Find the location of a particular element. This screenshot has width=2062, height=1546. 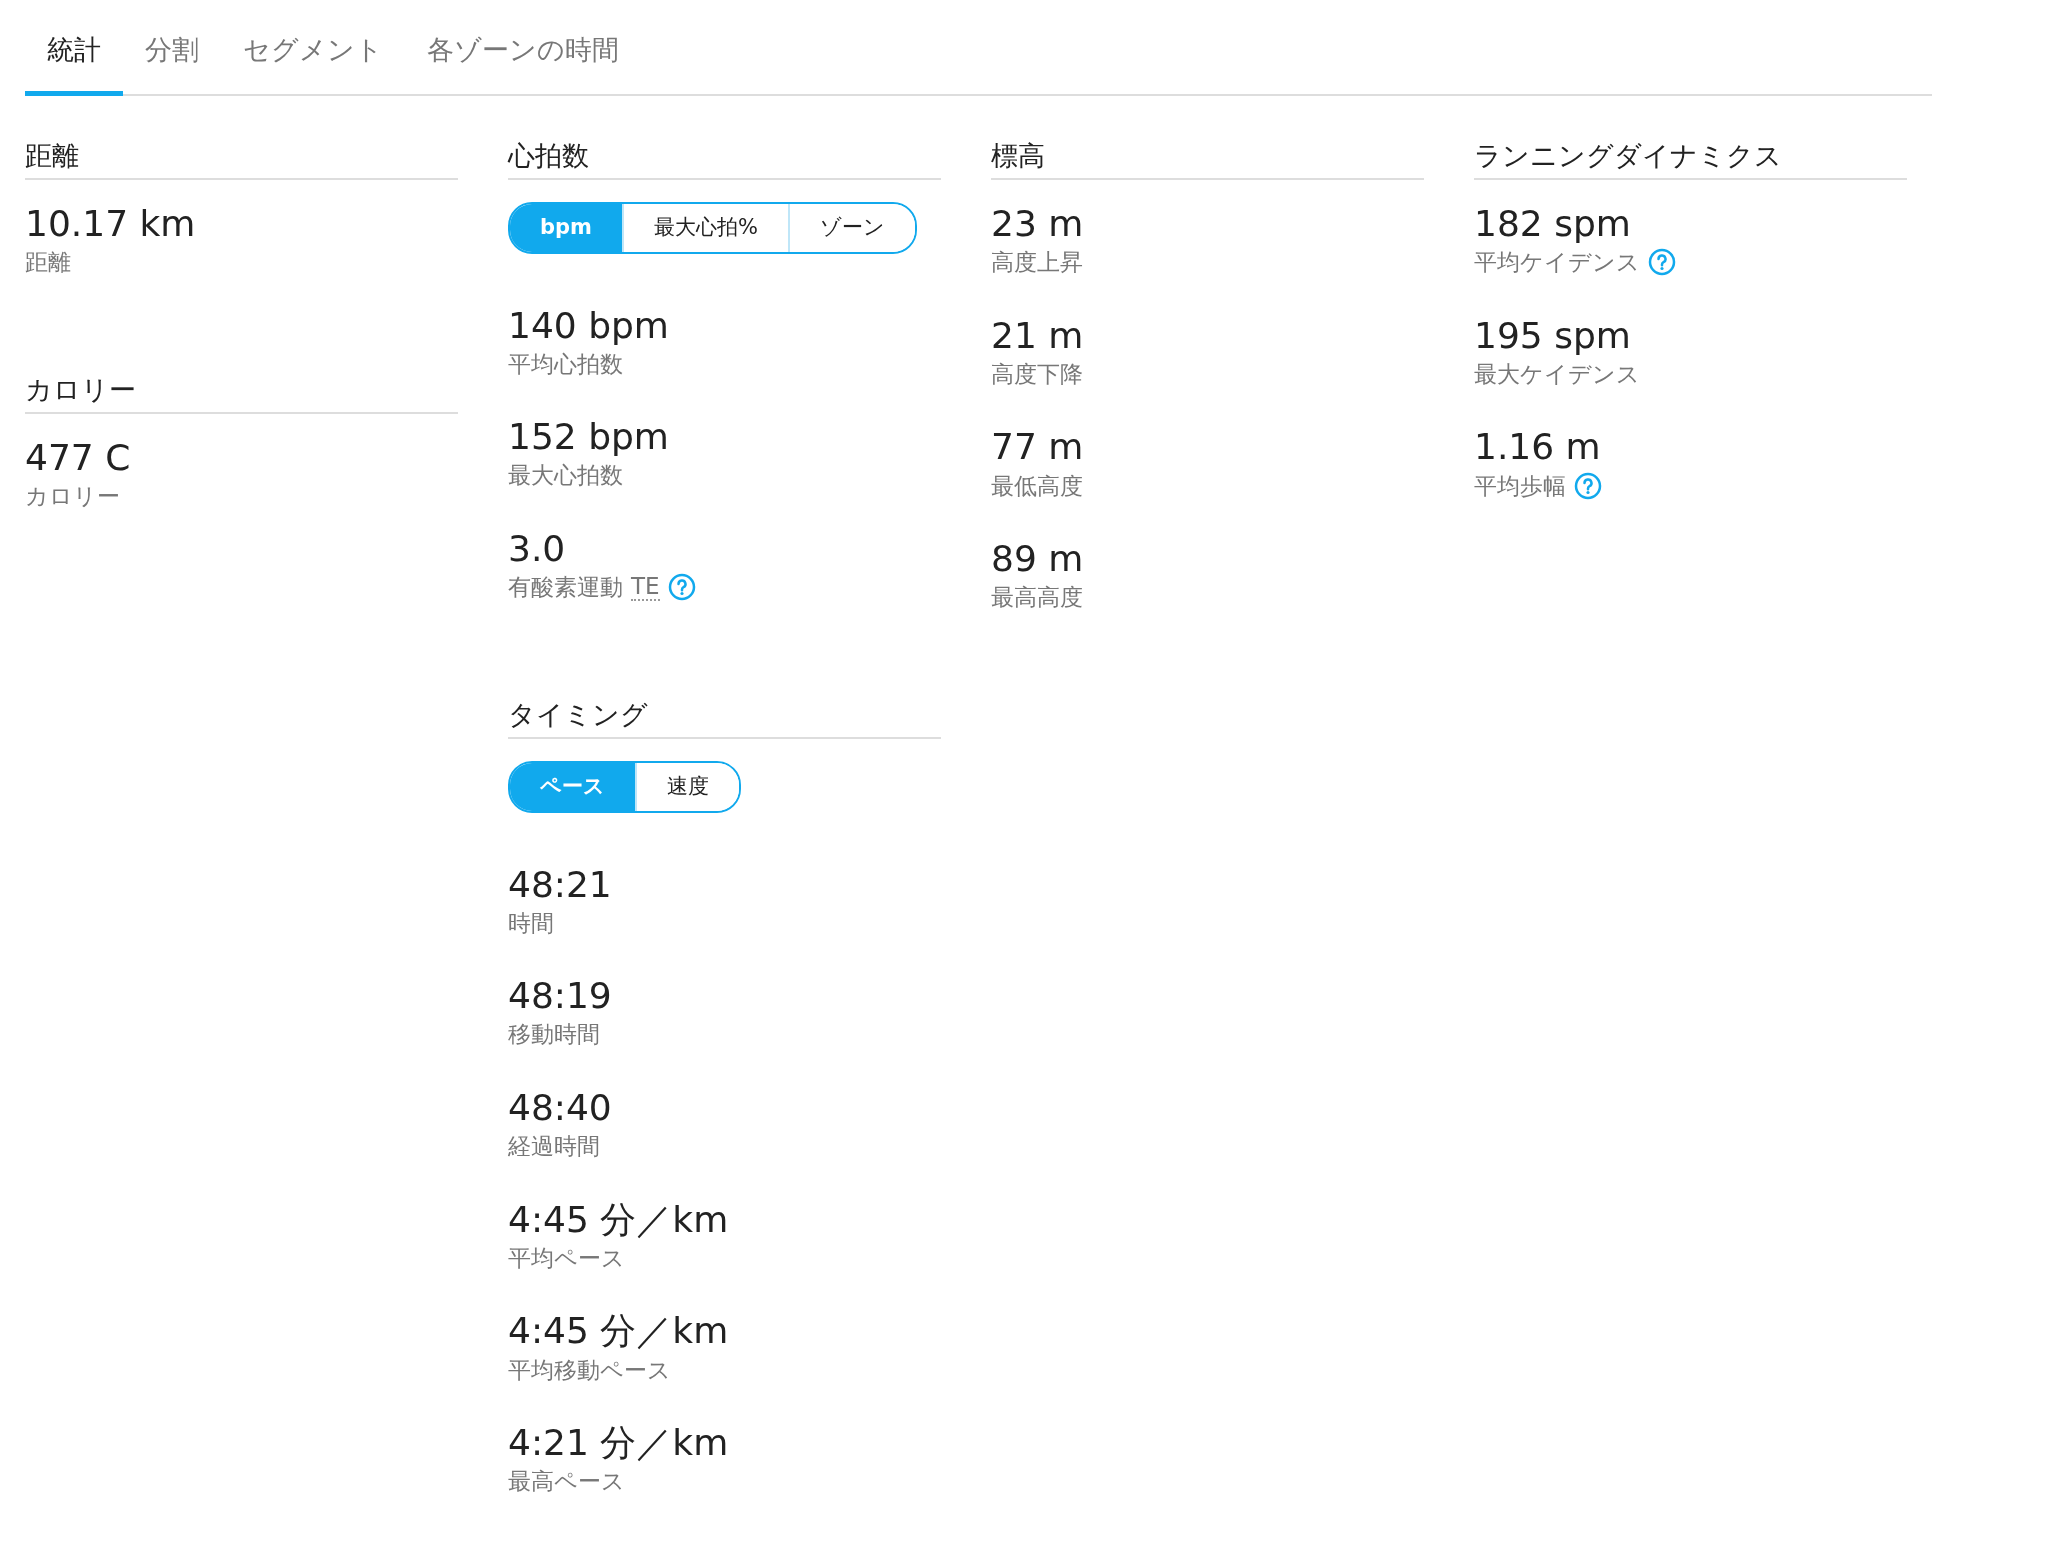

stat-label: カロリー is located at coordinates (72, 497).